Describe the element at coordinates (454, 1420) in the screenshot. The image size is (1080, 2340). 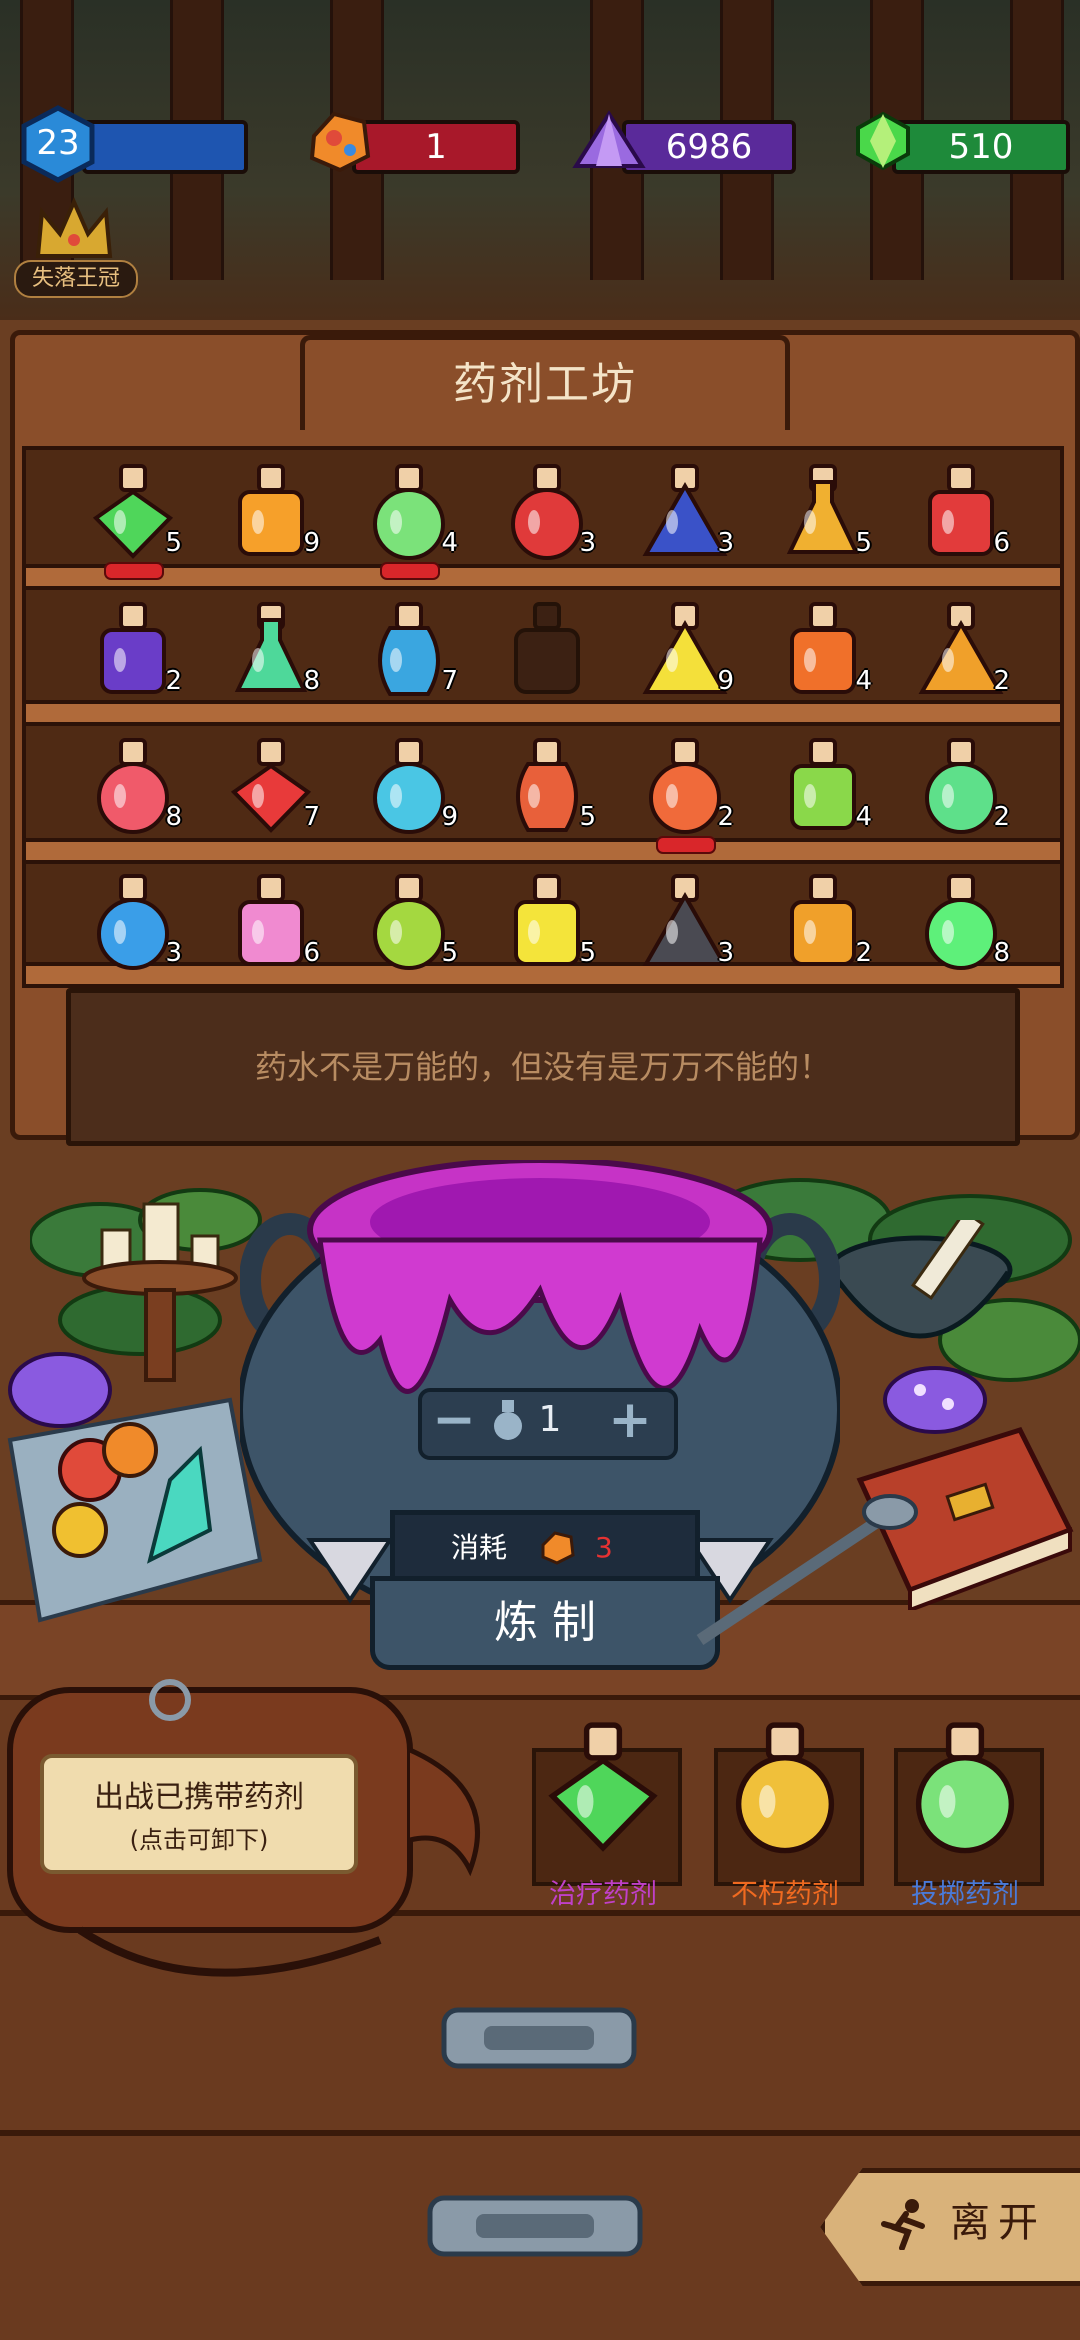
I see `decrease-button: −` at that location.